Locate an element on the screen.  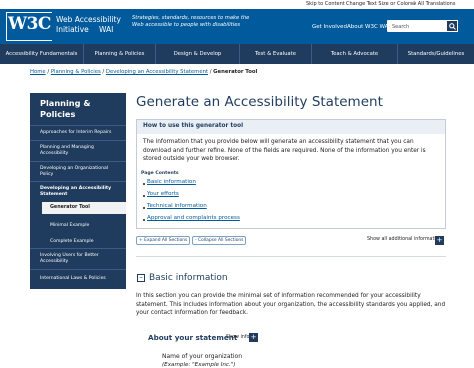
contents-link-technical: Technical information is located at coordinates (177, 206).